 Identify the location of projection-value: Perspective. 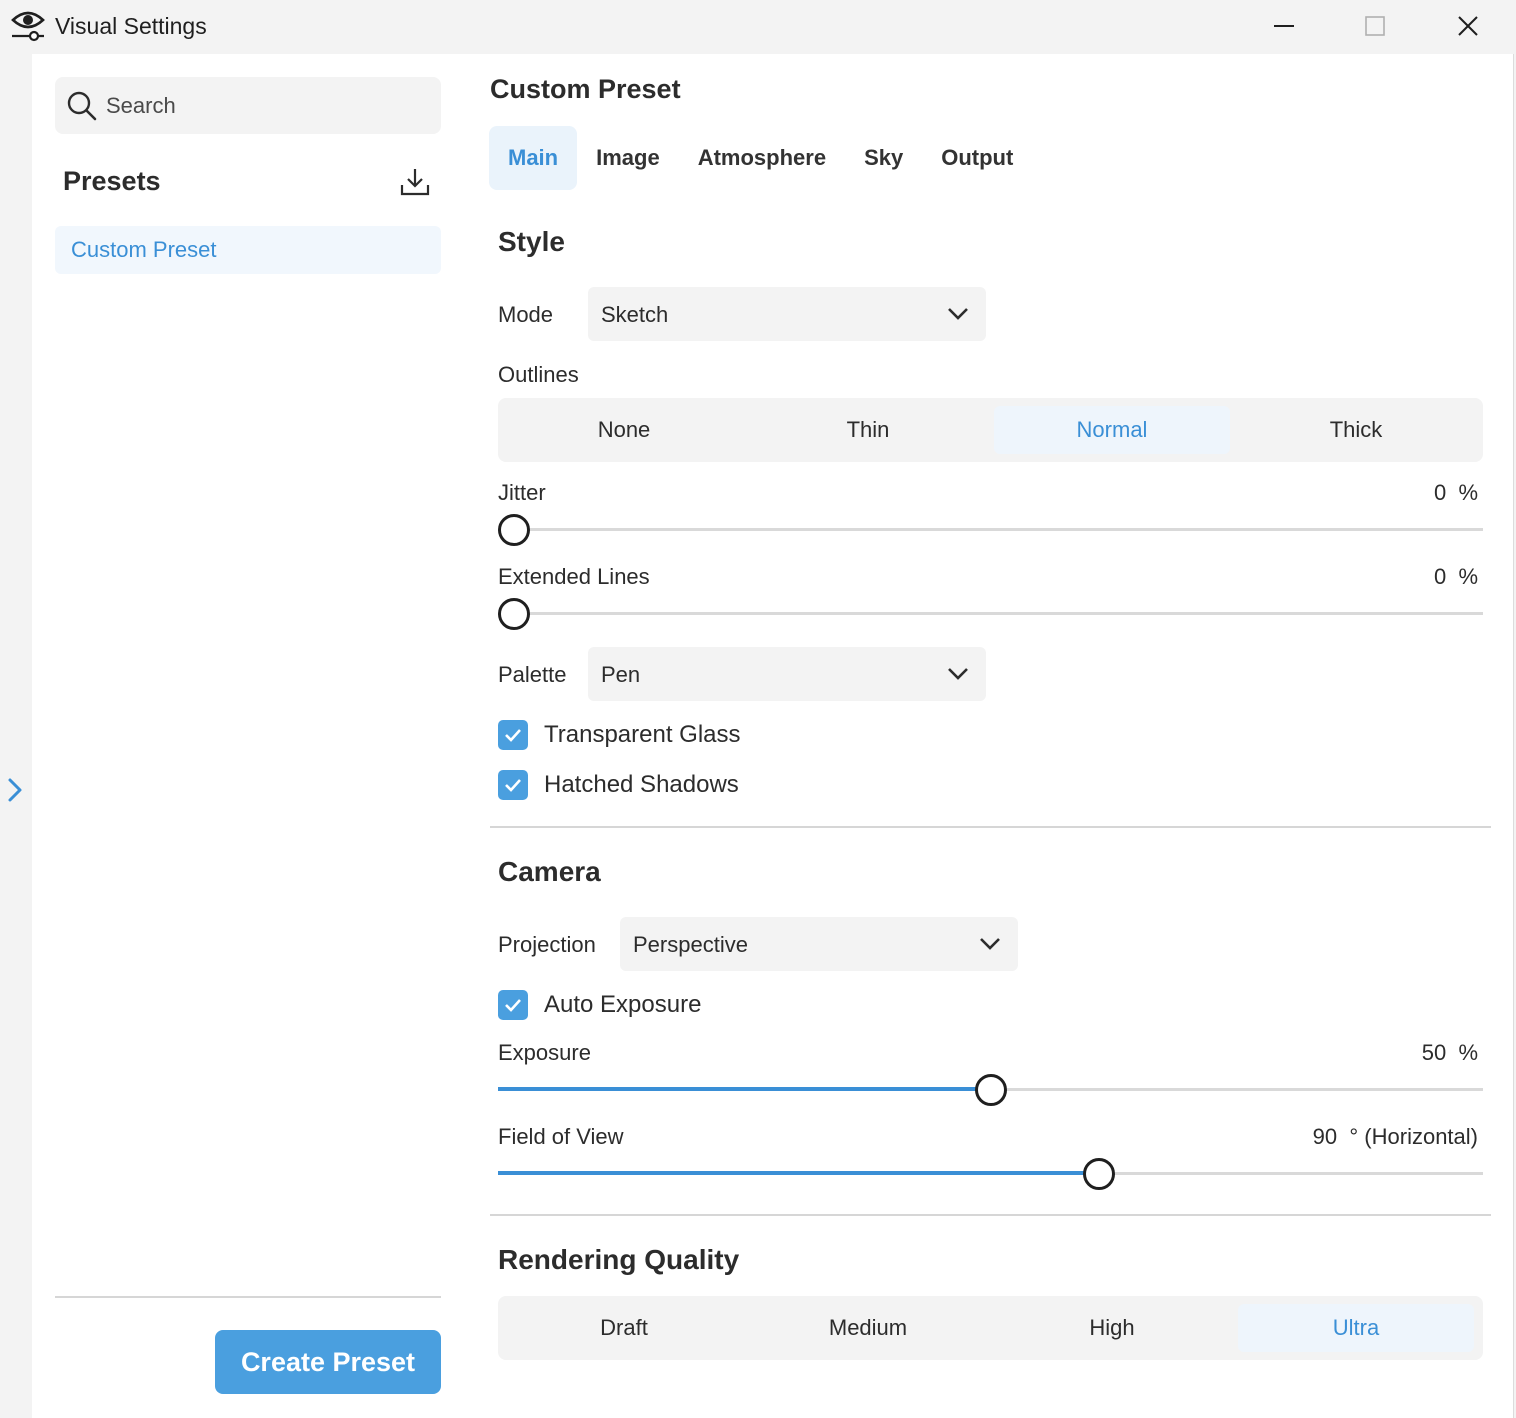
(690, 944).